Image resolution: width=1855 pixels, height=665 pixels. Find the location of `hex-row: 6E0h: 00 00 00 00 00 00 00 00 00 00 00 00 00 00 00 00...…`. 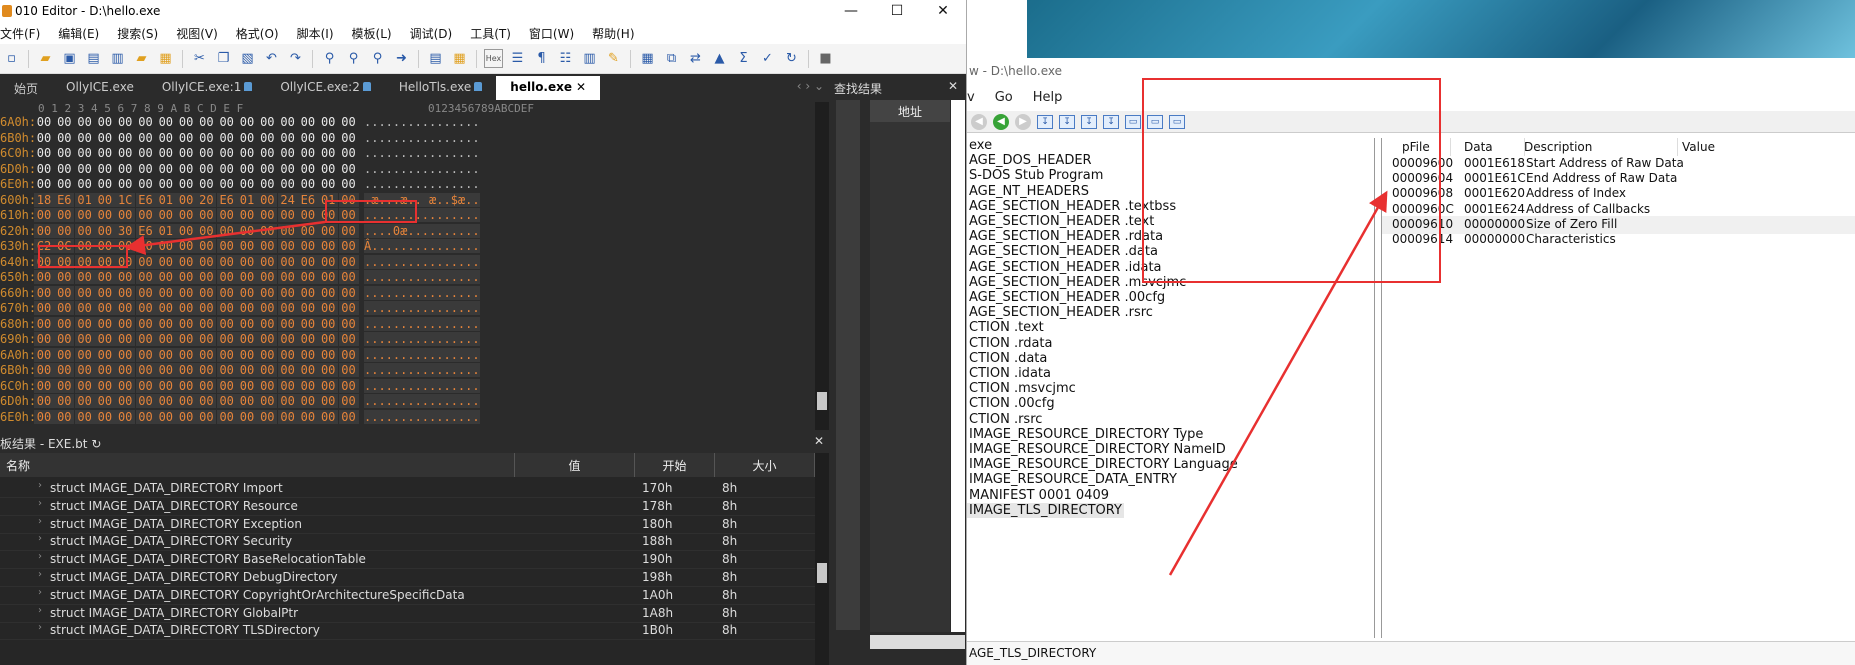

hex-row: 6E0h: 00 00 00 00 00 00 00 00 00 00 00 00 00 00 00 00...… is located at coordinates (407, 184).